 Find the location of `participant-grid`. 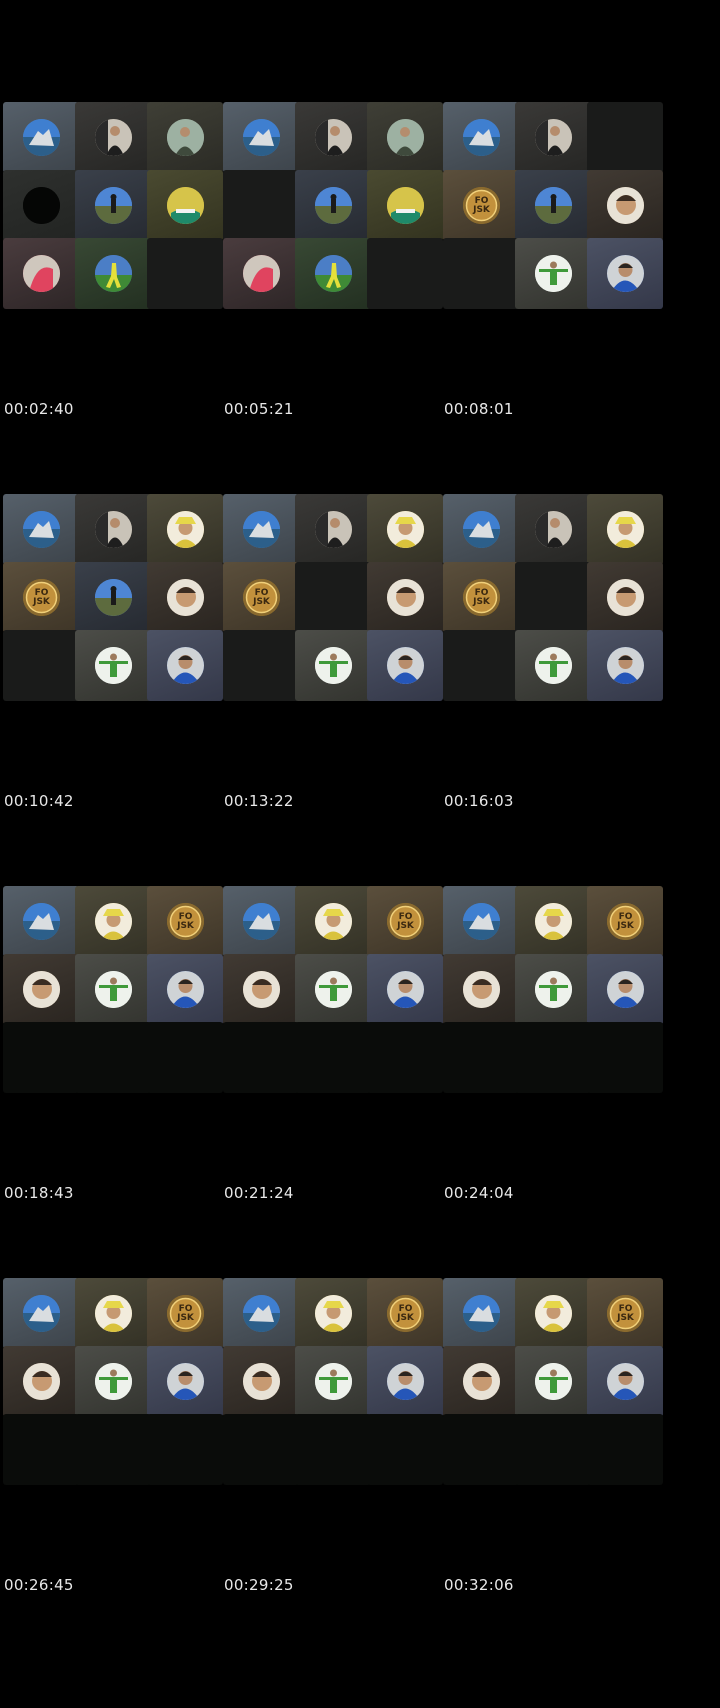

participant-grid is located at coordinates (117, 213).